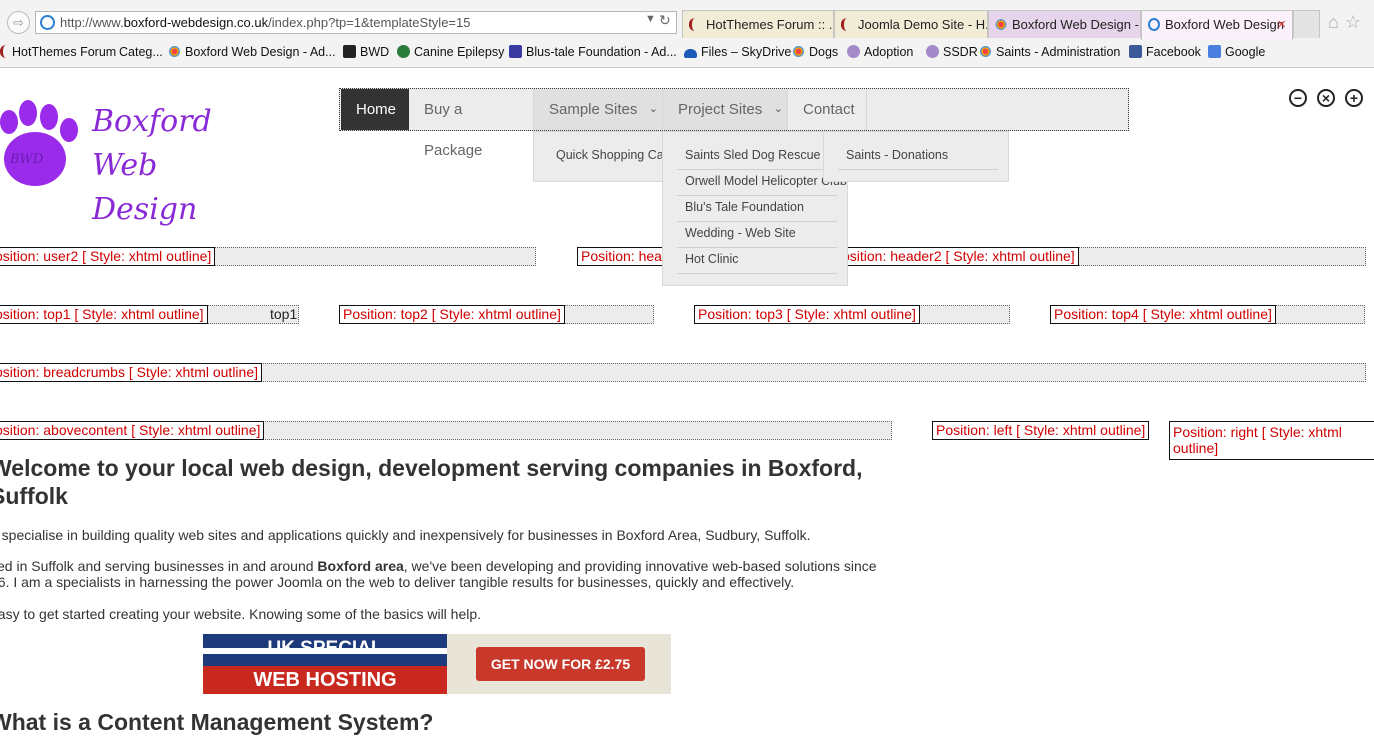 This screenshot has width=1374, height=736. I want to click on site-logo: BWD Boxford Web Design, so click(130, 161).